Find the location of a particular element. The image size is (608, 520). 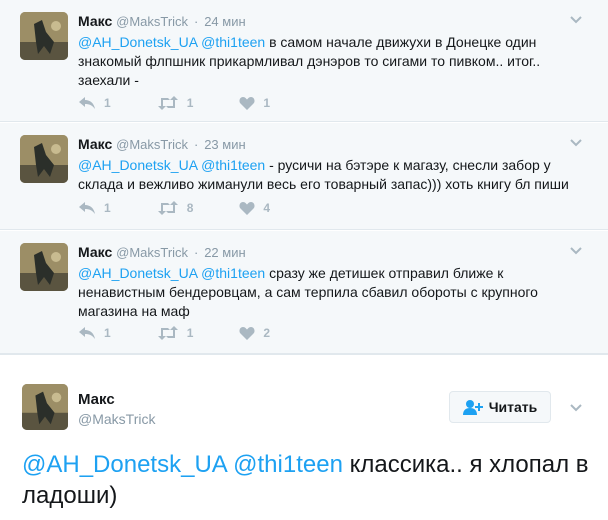

tweet-actions: 1 8 4 is located at coordinates (197, 208).